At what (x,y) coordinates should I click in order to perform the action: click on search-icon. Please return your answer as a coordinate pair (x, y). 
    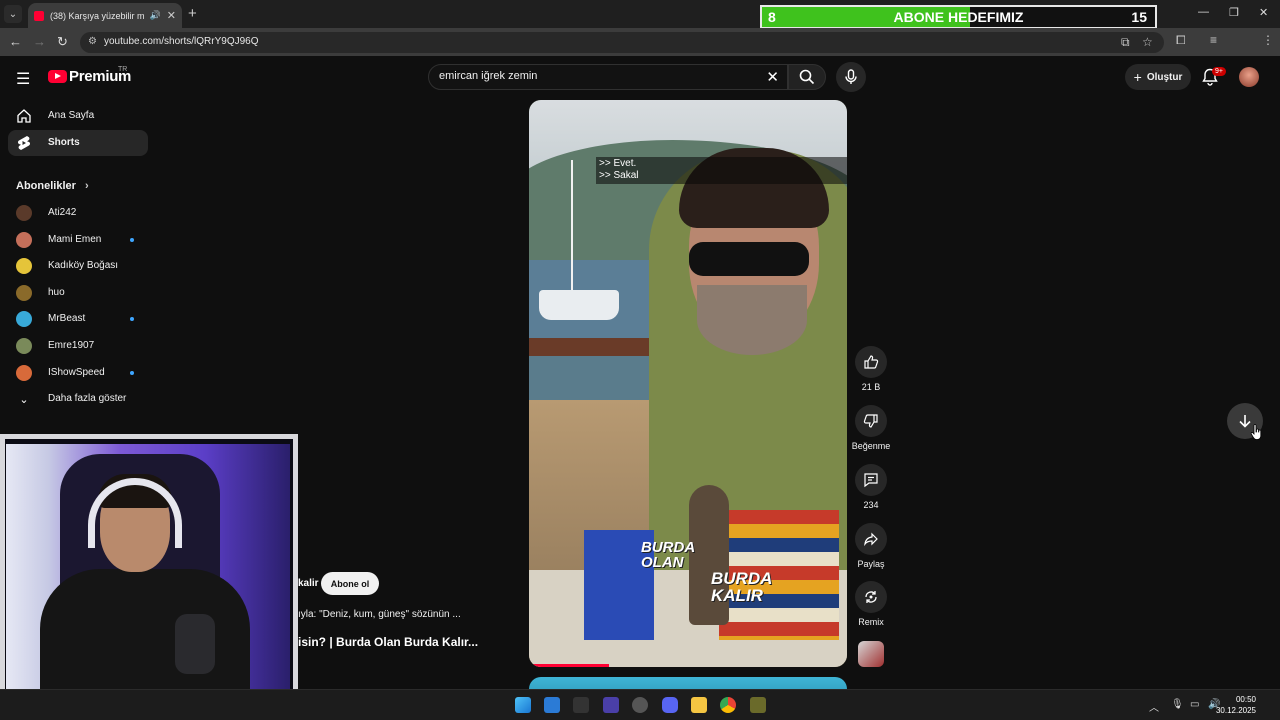
    Looking at the image, I should click on (807, 77).